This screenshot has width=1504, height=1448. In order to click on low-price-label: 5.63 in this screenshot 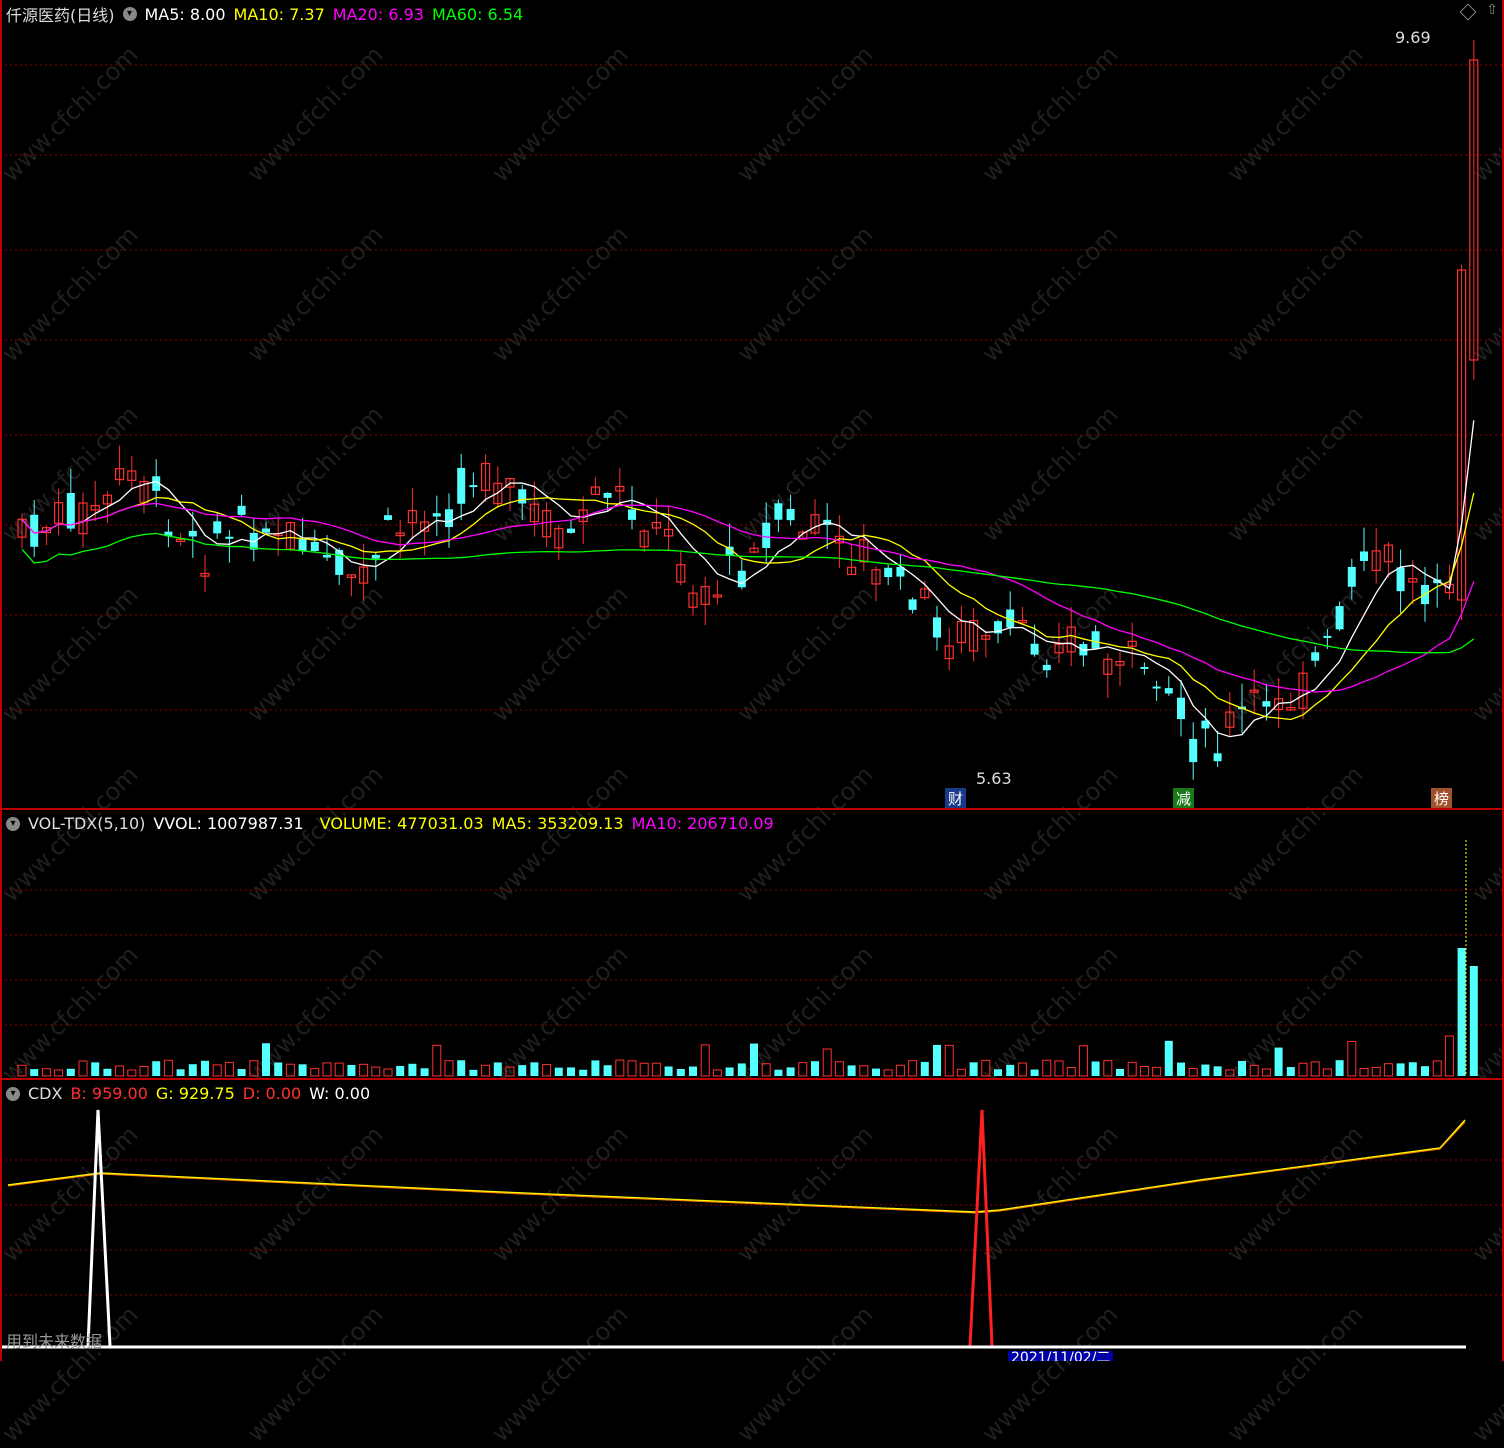, I will do `click(994, 778)`.